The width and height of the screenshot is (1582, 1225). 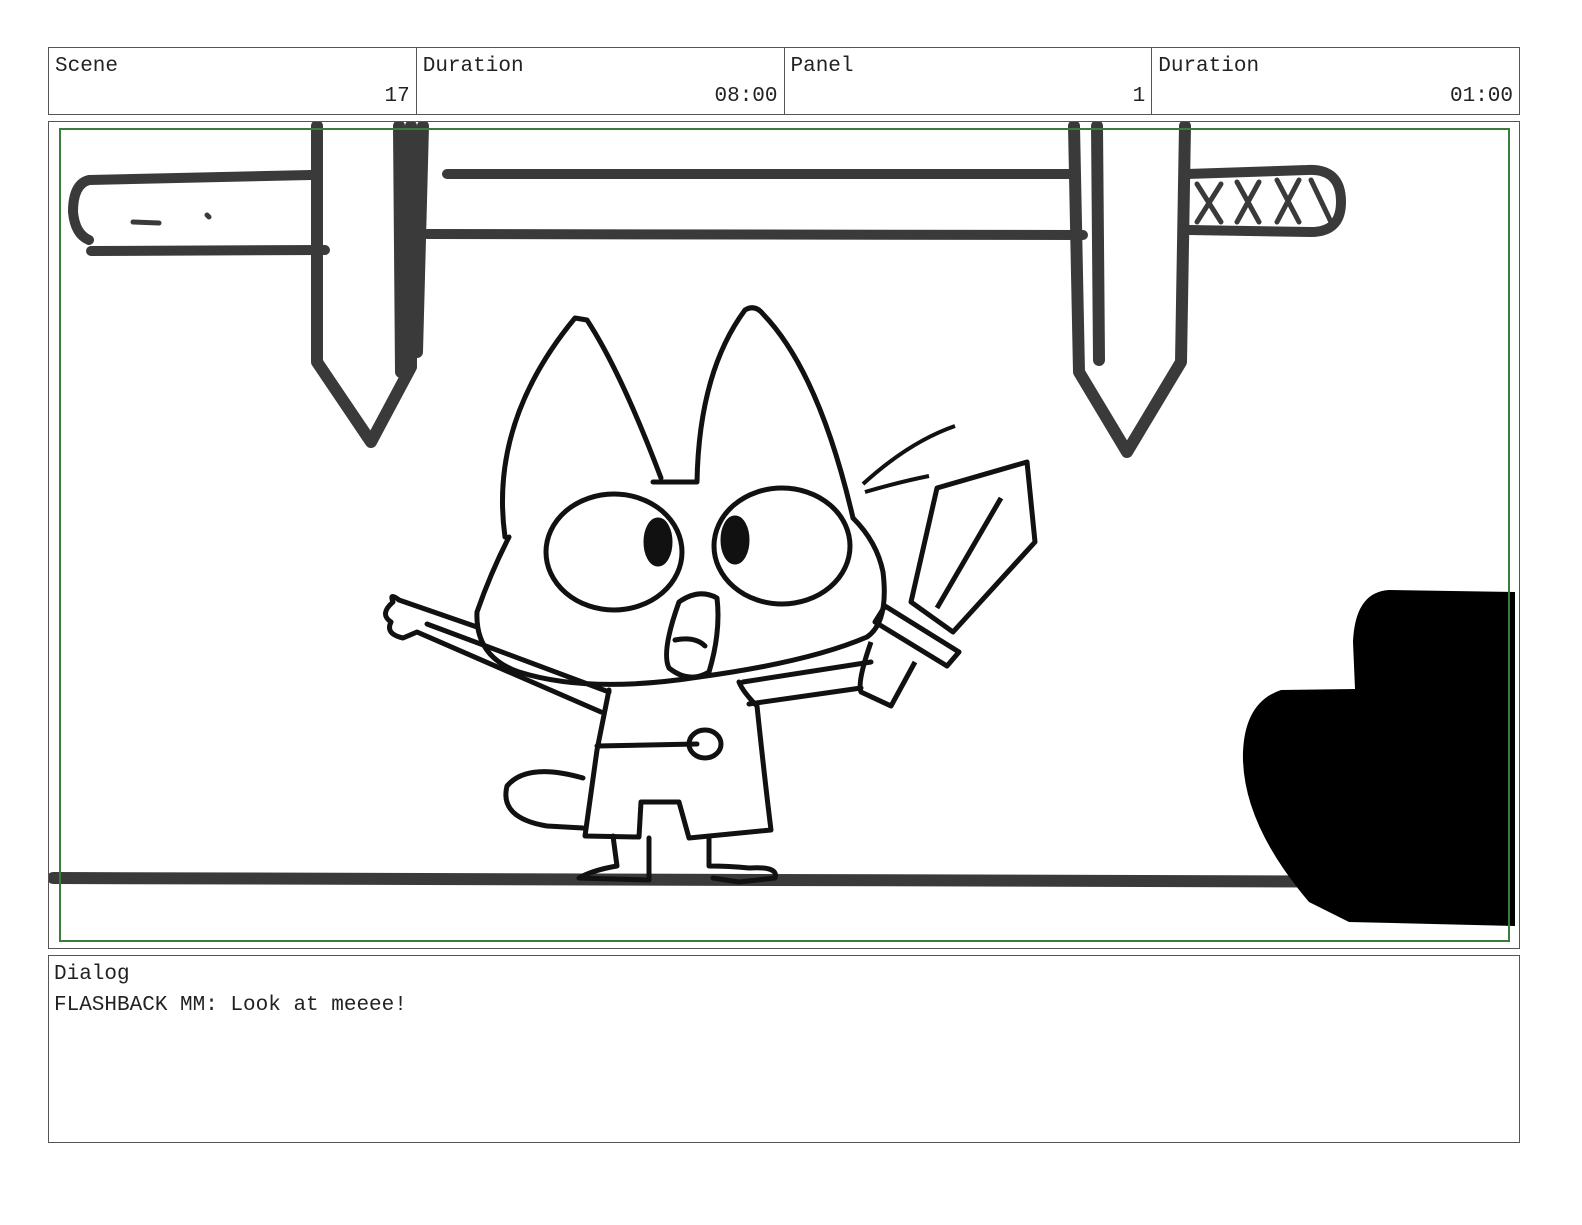 I want to click on panel-duration-label: Duration, so click(x=1209, y=66).